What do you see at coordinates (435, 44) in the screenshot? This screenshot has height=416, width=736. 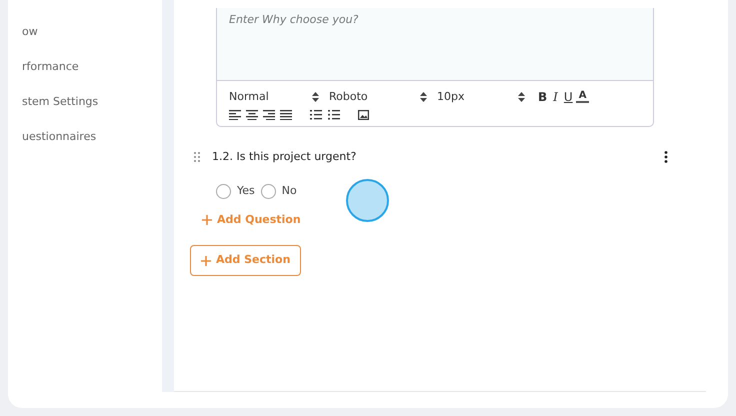 I see `text-area: Enter Why choose you?` at bounding box center [435, 44].